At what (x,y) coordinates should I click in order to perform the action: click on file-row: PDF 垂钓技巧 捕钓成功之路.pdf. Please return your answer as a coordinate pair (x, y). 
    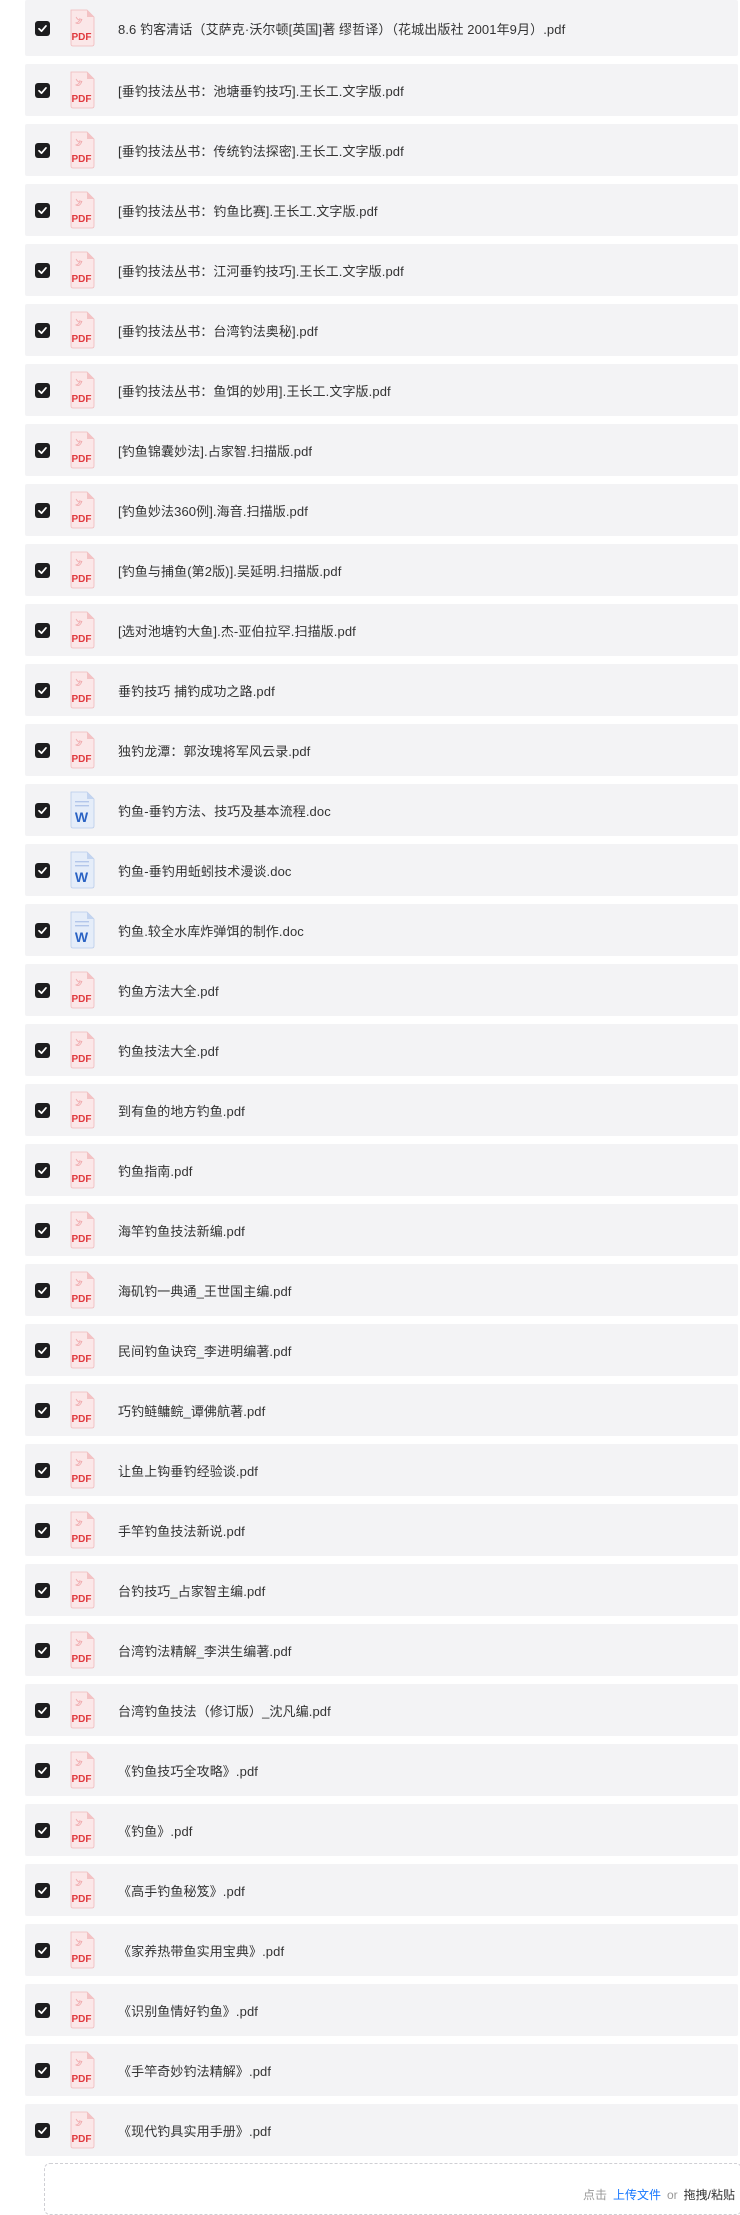
    Looking at the image, I should click on (381, 690).